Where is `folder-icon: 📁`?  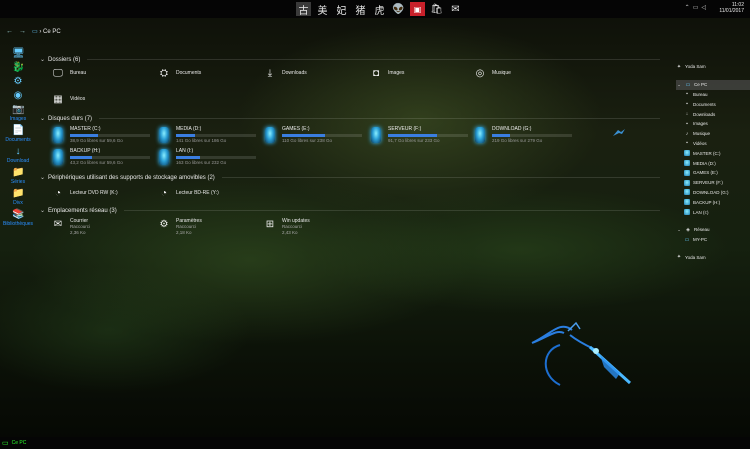
folder-icon: 📁 is located at coordinates (18, 193).